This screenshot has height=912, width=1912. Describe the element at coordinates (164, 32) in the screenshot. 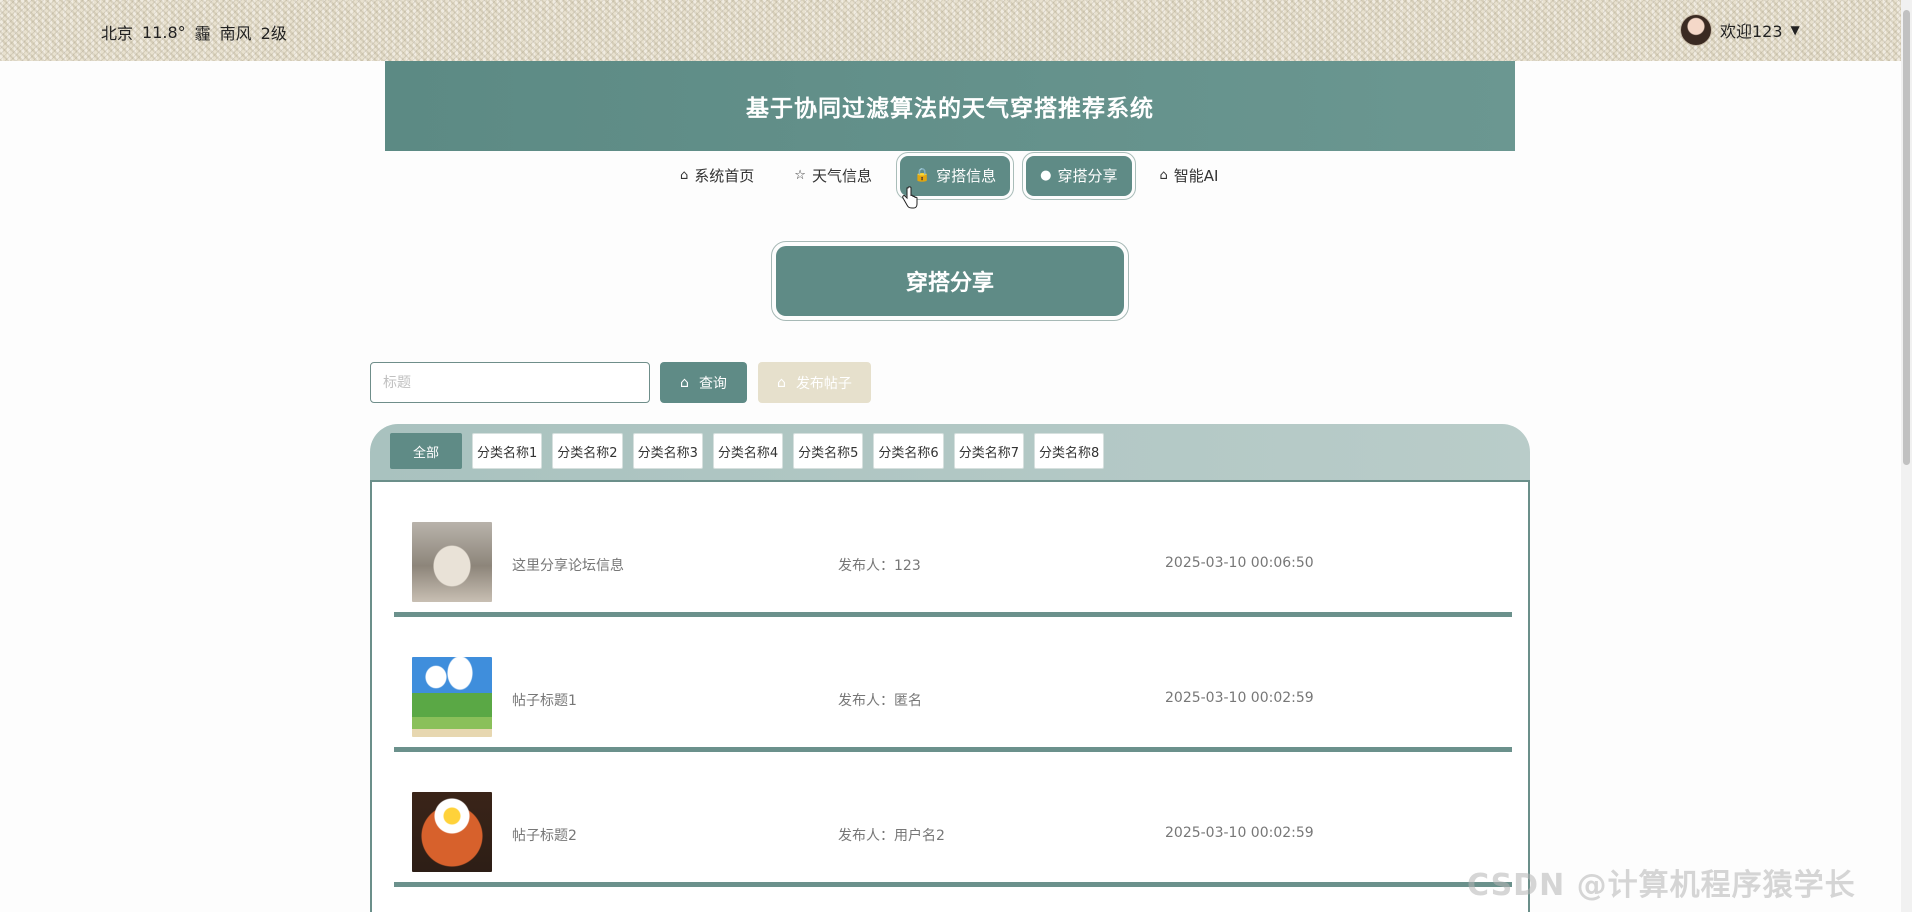

I see `weather-temperature: 11.8°` at that location.